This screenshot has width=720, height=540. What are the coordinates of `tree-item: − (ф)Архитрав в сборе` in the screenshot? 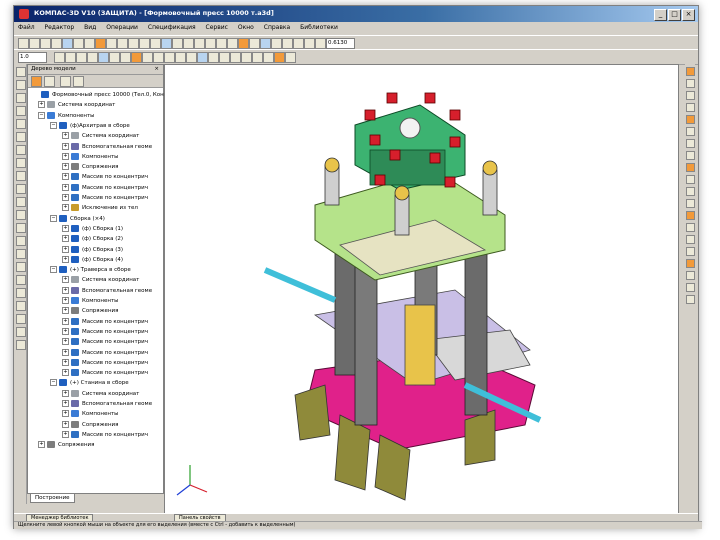 It's located at (90, 126).